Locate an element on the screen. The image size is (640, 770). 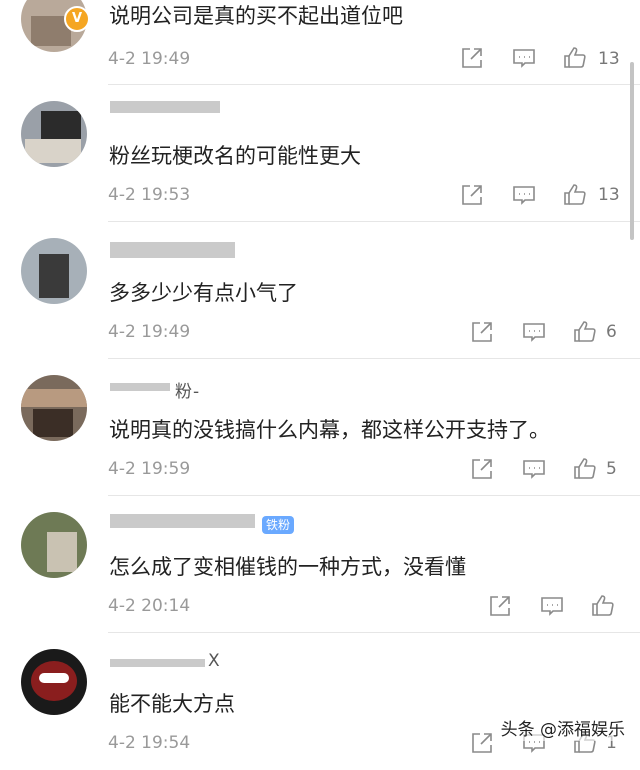
username: X is located at coordinates (214, 661).